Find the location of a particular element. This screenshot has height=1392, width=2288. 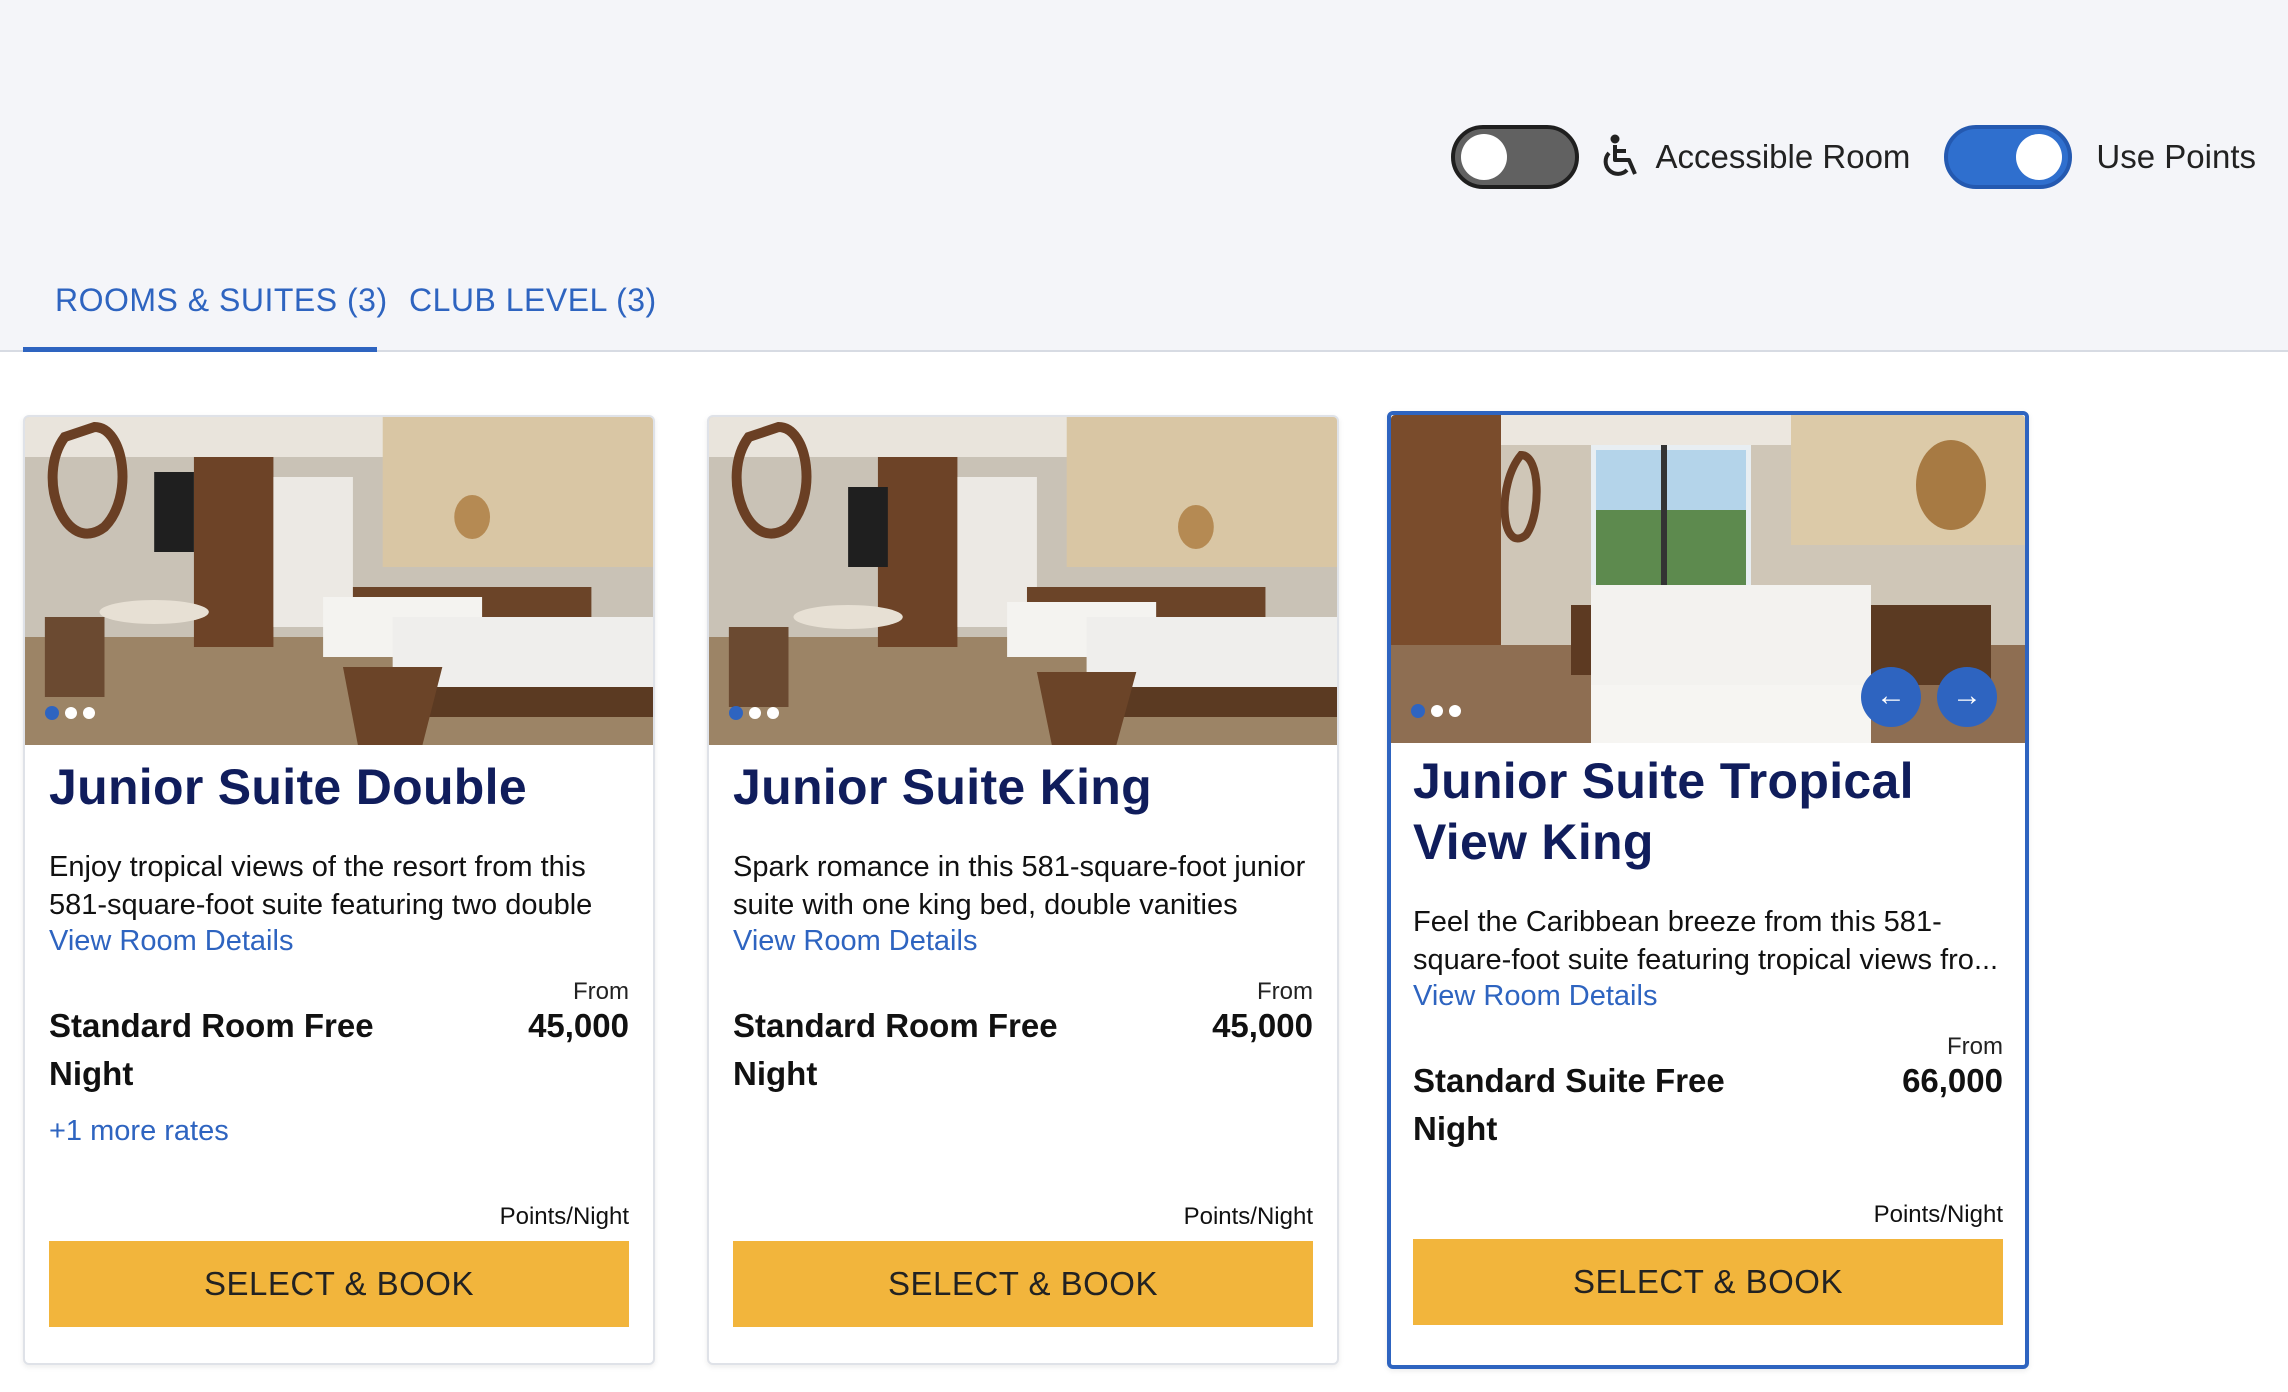

carousel-prev-button: ← is located at coordinates (1891, 697).